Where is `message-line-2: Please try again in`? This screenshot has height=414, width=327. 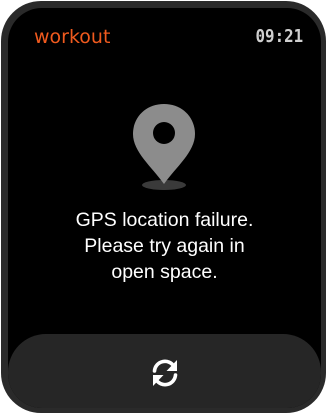
message-line-2: Please try again in is located at coordinates (164, 246).